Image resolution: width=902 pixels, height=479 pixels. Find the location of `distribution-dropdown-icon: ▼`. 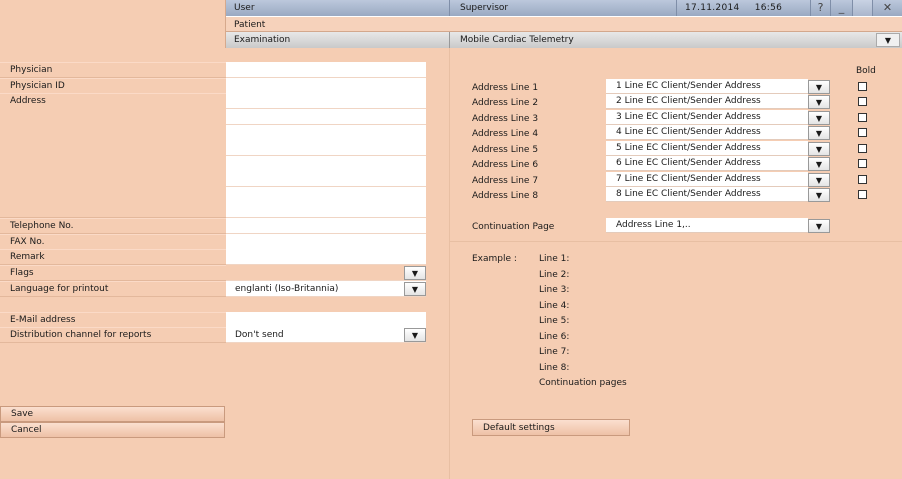

distribution-dropdown-icon: ▼ is located at coordinates (415, 335).